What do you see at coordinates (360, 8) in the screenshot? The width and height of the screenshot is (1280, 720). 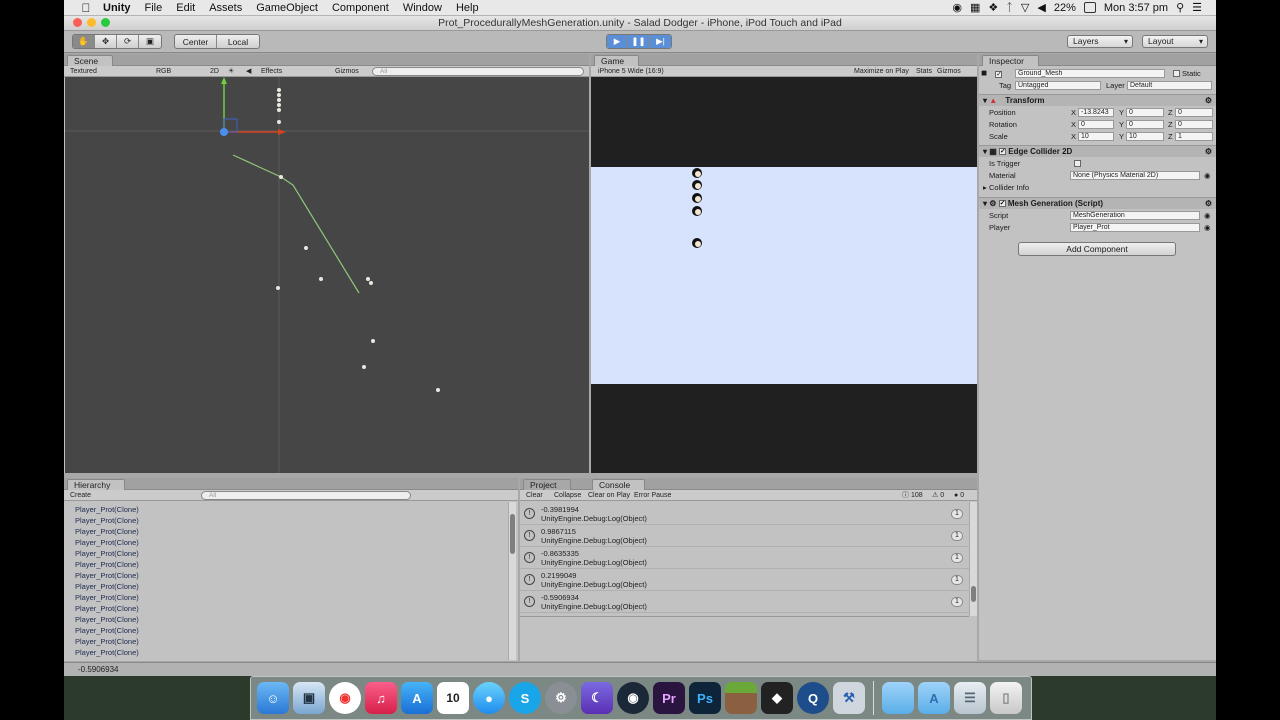 I see `menu-component: Component` at bounding box center [360, 8].